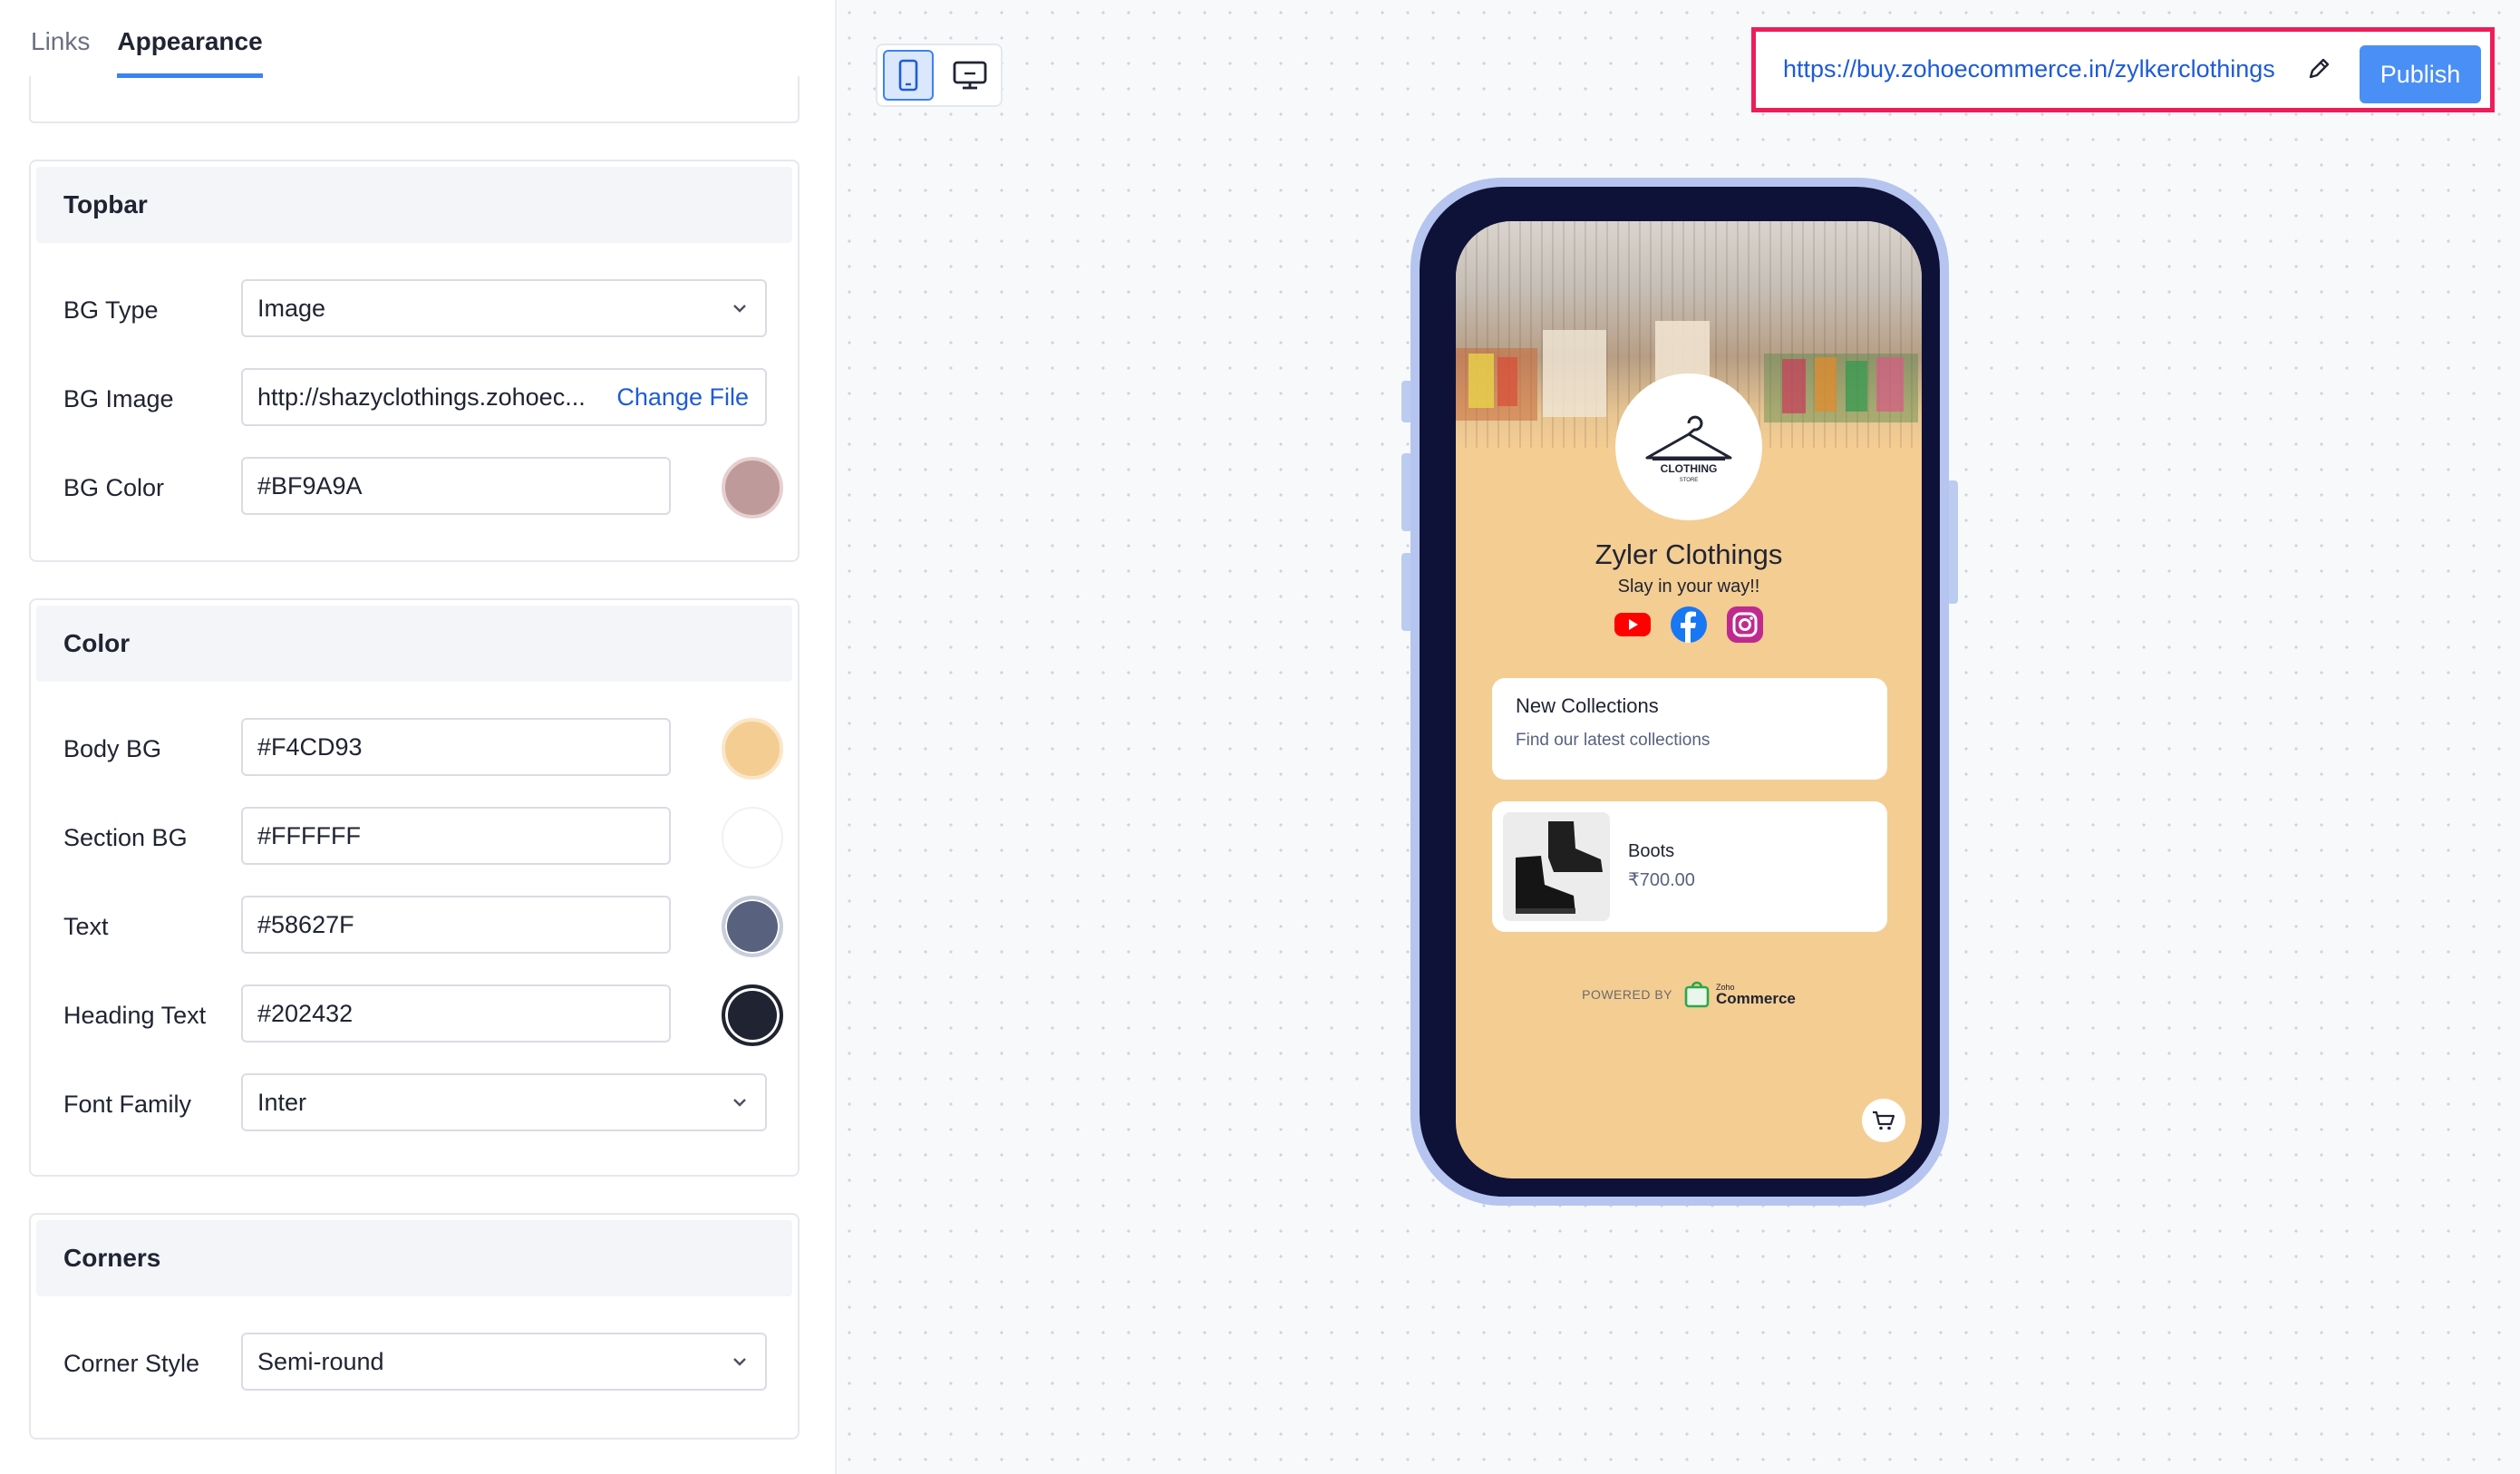  What do you see at coordinates (60, 52) in the screenshot?
I see `tab-links: Links` at bounding box center [60, 52].